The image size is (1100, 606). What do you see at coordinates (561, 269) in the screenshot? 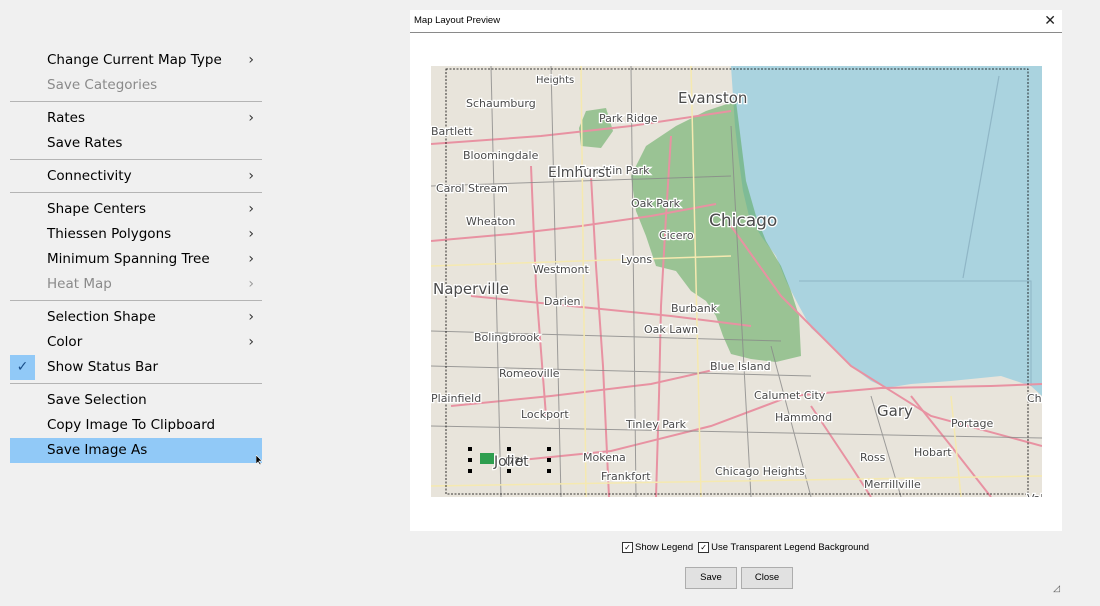
I see `map-place-label: Westmont` at bounding box center [561, 269].